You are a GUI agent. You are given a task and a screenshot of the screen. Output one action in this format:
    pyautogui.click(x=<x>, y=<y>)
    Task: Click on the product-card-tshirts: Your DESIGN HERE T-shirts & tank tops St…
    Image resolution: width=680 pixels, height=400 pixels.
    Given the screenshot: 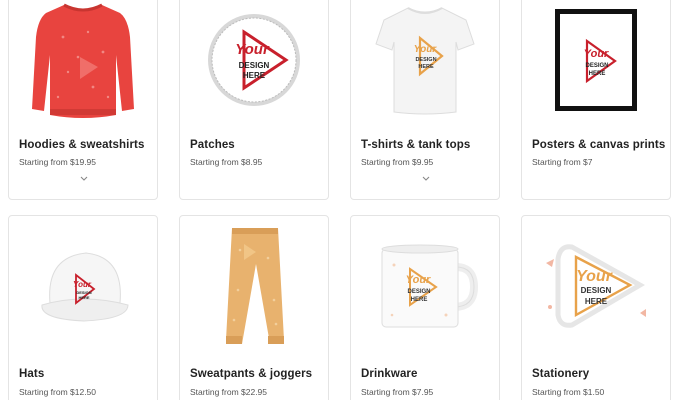 What is the action you would take?
    pyautogui.click(x=425, y=100)
    